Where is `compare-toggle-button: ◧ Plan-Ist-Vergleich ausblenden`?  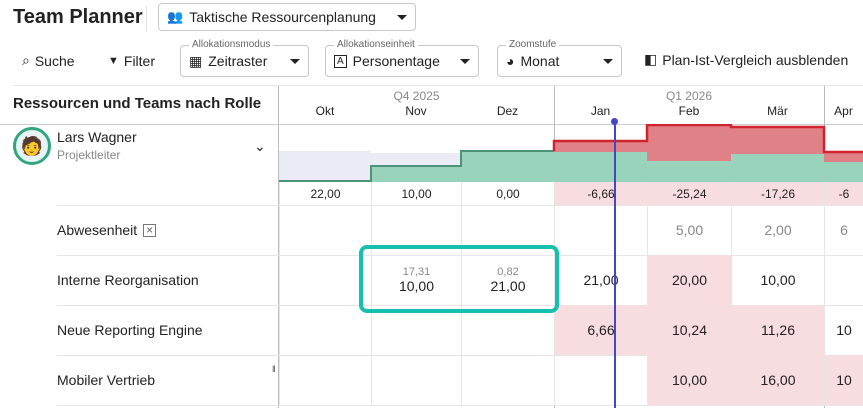
compare-toggle-button: ◧ Plan-Ist-Vergleich ausblenden is located at coordinates (746, 59).